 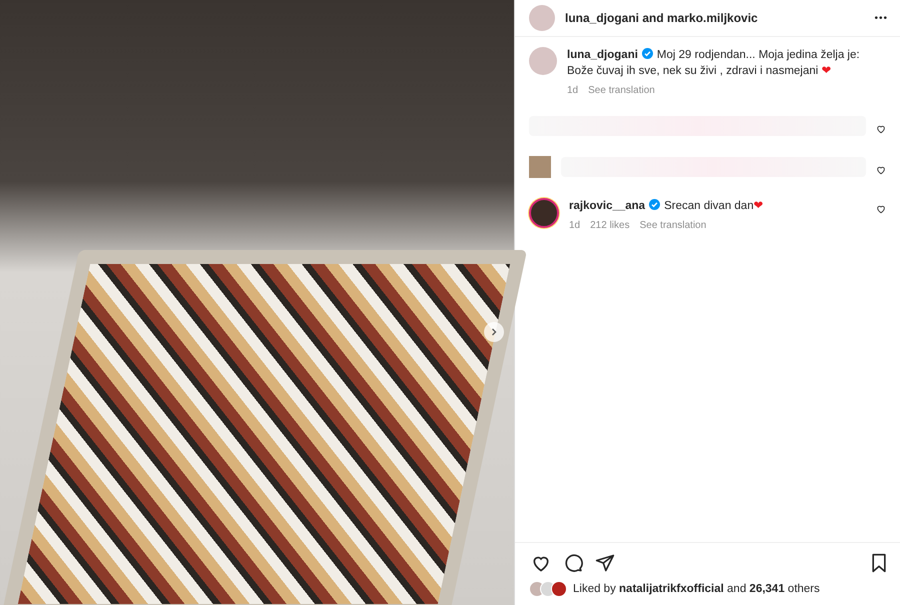 What do you see at coordinates (696, 589) in the screenshot?
I see `likes-summary: Liked by natalijatrikfxofficial and 26,341 others` at bounding box center [696, 589].